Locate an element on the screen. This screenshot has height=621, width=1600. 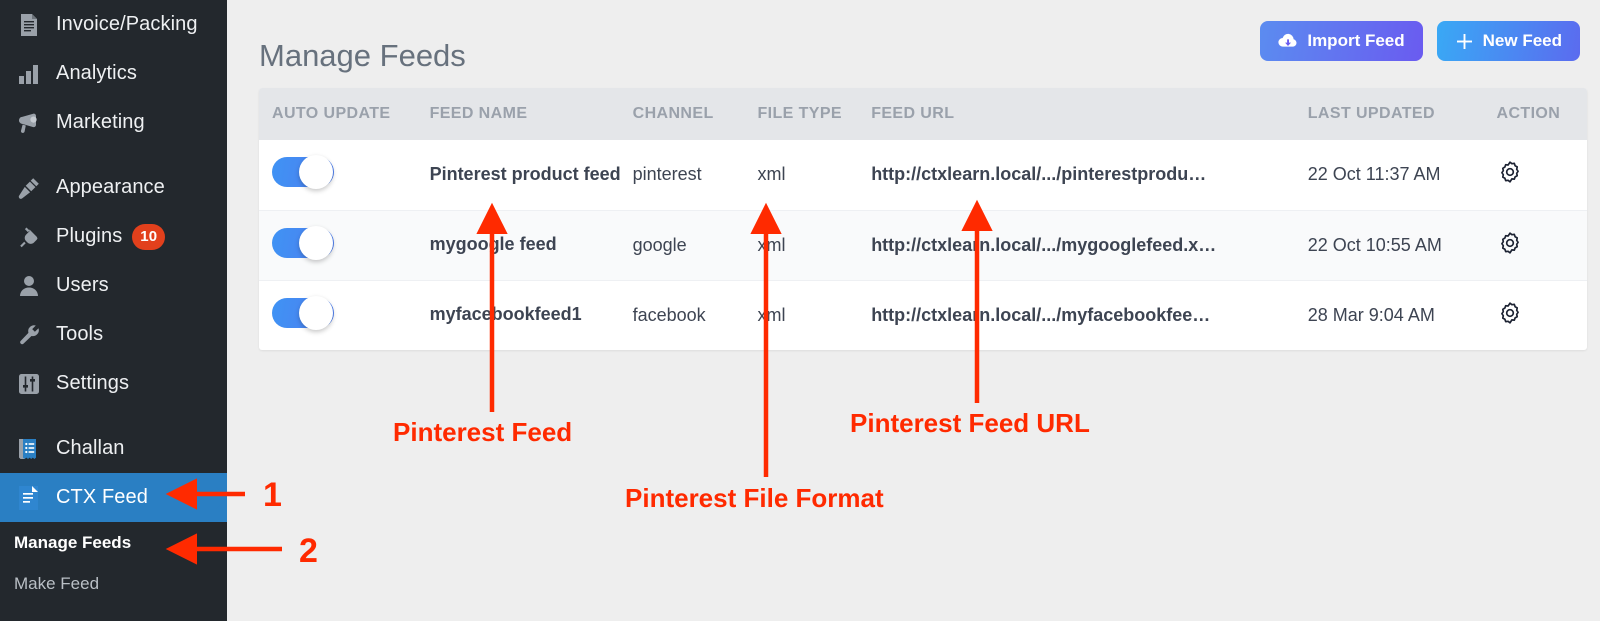
bar-chart-icon is located at coordinates (29, 74).